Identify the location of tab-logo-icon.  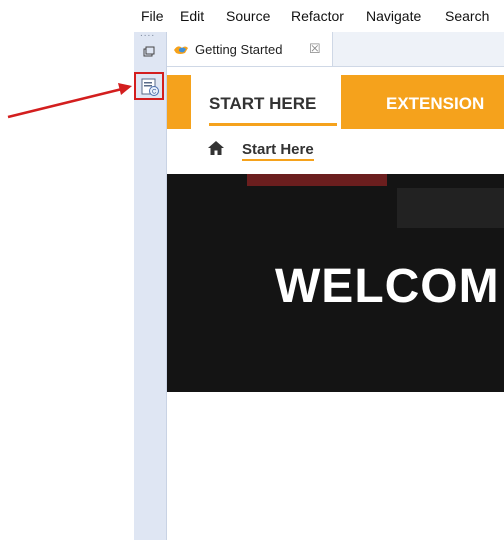
(181, 50).